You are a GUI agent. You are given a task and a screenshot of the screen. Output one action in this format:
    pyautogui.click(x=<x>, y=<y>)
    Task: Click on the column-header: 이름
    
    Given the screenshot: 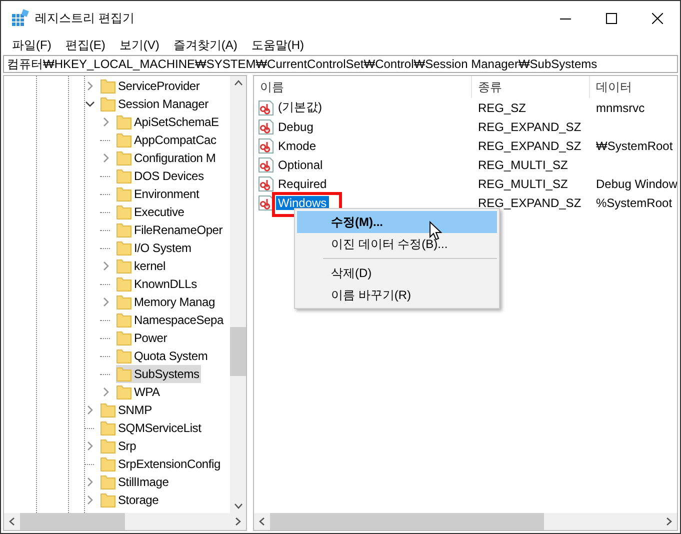 What is the action you would take?
    pyautogui.click(x=363, y=87)
    